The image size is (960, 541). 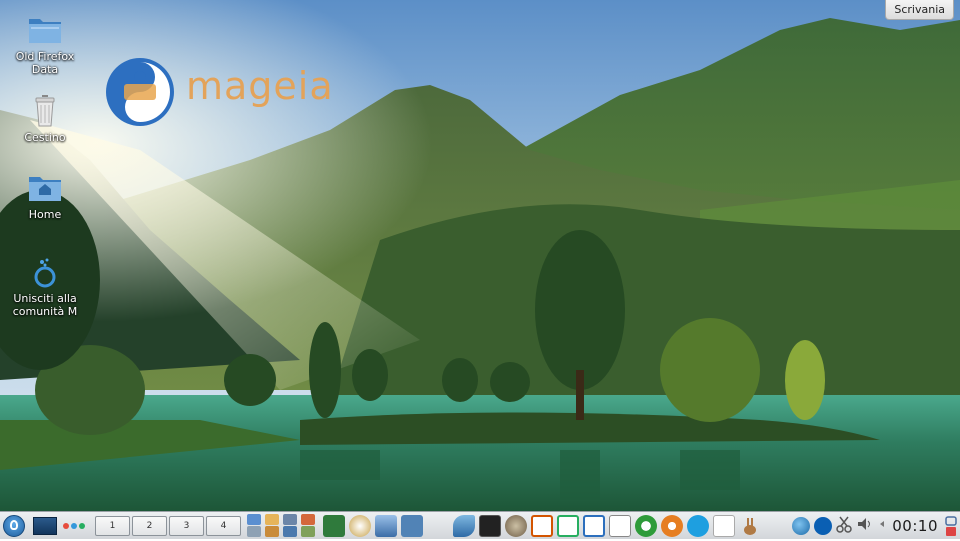 I want to click on volume-icon, so click(x=865, y=526).